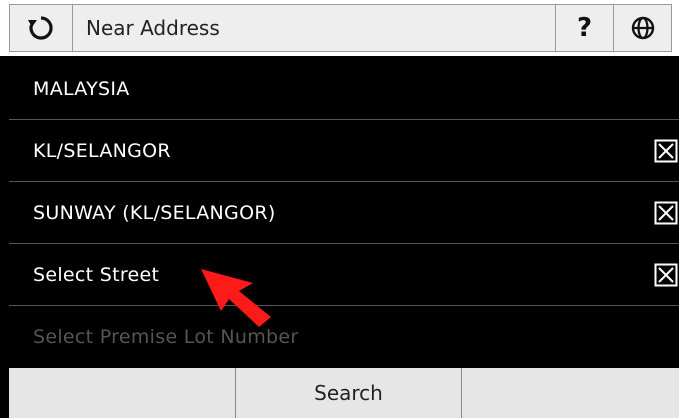  What do you see at coordinates (166, 337) in the screenshot?
I see `row-label: Select Premise Lot Number` at bounding box center [166, 337].